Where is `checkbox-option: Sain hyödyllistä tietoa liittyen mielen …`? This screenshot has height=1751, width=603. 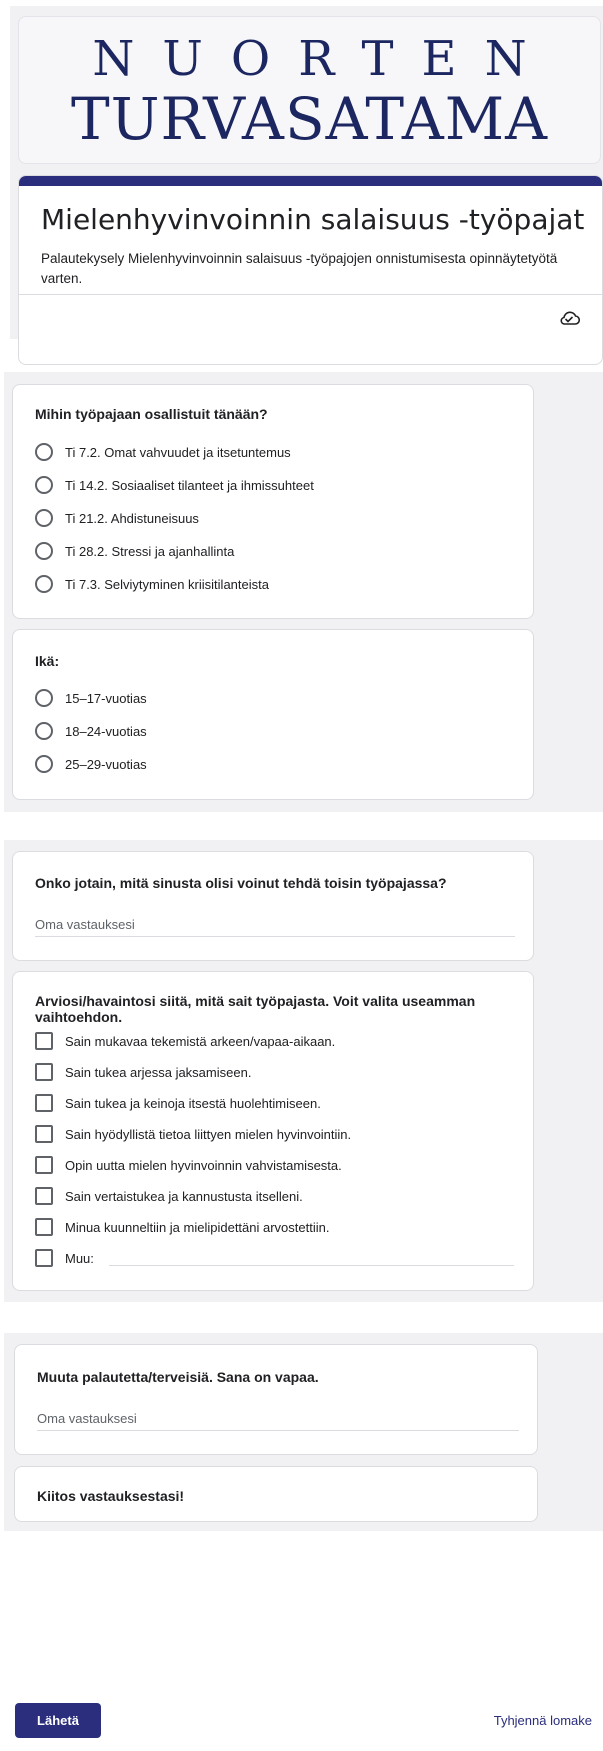
checkbox-option: Sain hyödyllistä tietoa liittyen mielen … is located at coordinates (193, 1134).